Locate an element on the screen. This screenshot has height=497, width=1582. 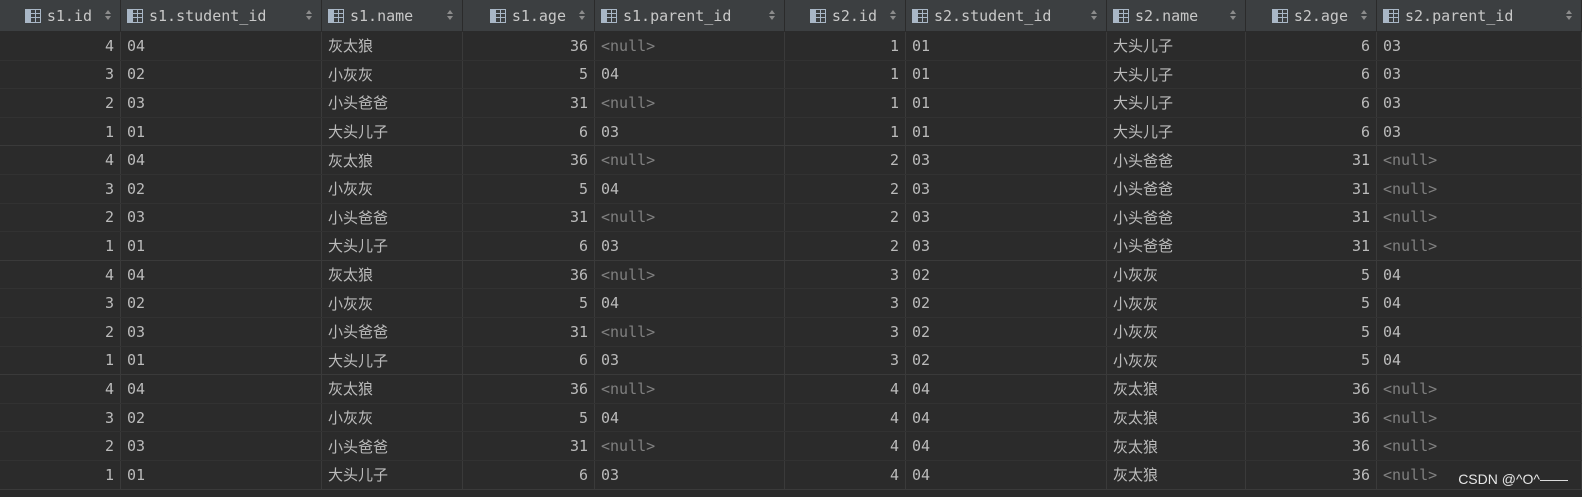
table-row: 3 02 小灰灰 5 04 2 03 小头爸爸 31 <null> is located at coordinates (791, 189).